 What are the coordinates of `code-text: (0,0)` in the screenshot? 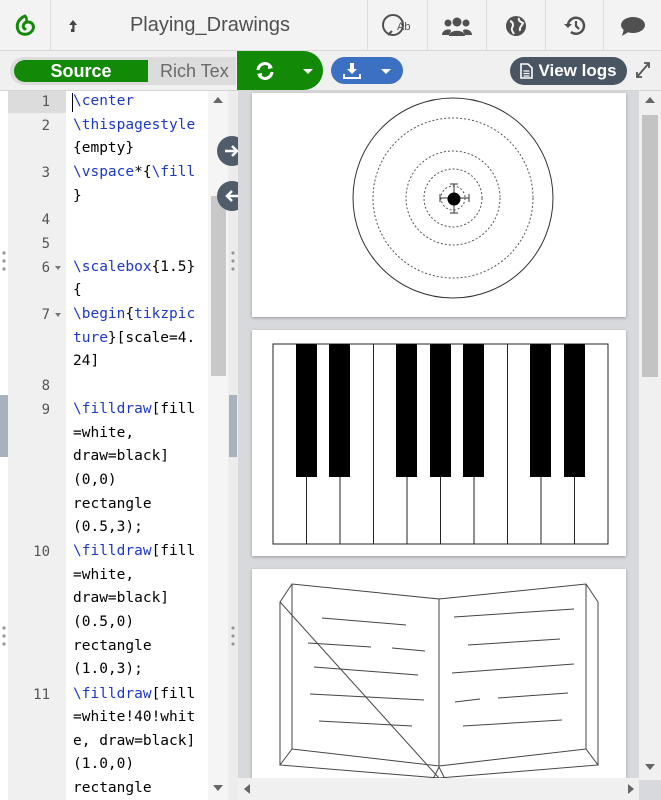 It's located at (95, 480).